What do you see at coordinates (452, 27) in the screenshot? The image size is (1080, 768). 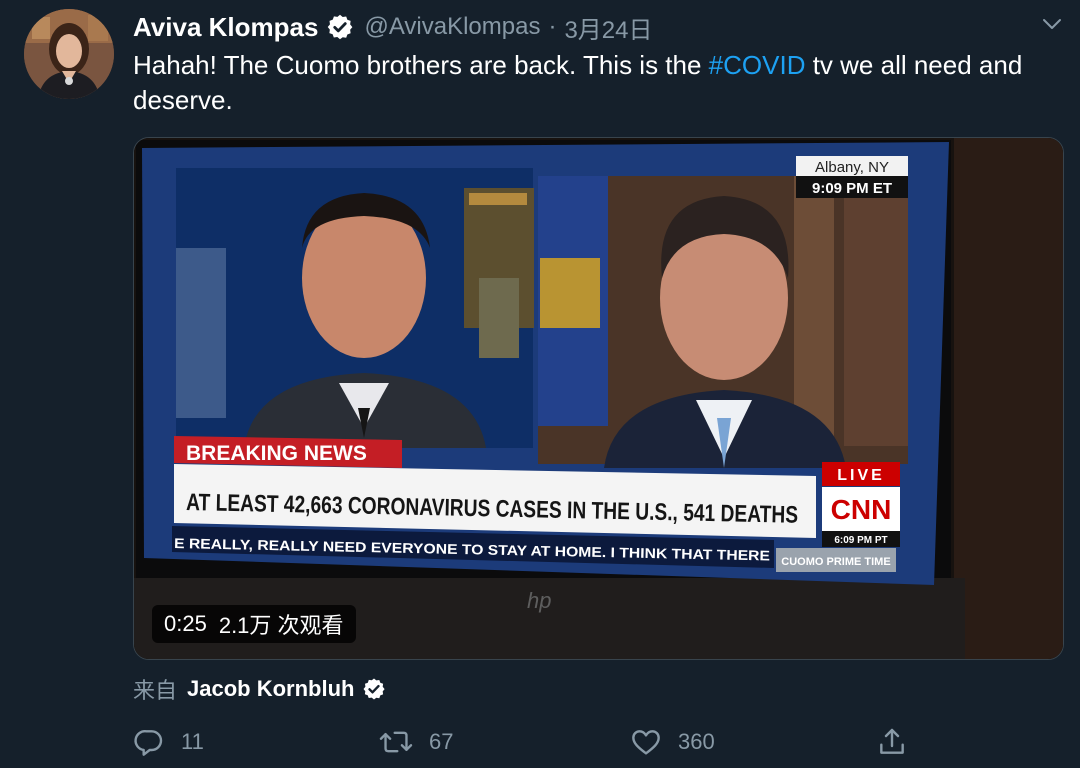 I see `author-handle: @AvivaKlompas` at bounding box center [452, 27].